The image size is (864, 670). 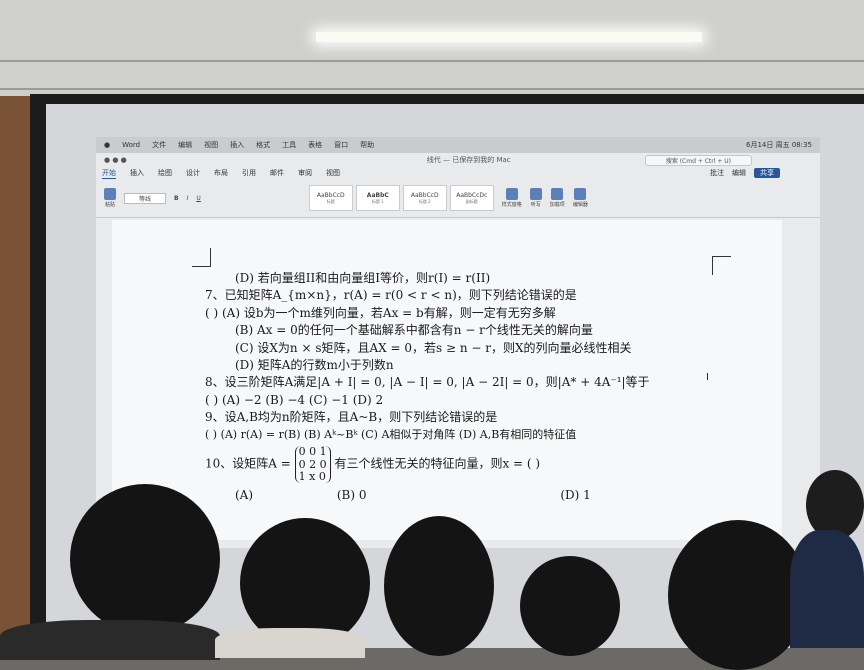 What do you see at coordinates (351, 494) in the screenshot?
I see `option-b: (B) 0` at bounding box center [351, 494].